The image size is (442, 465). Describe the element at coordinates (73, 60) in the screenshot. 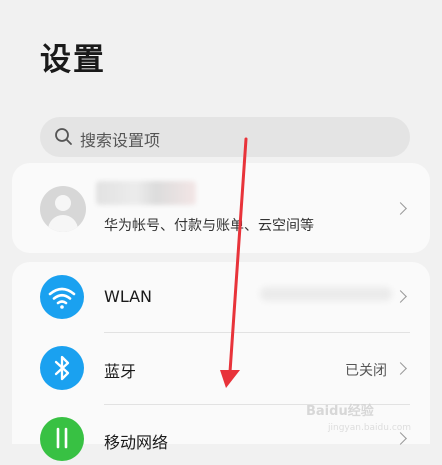

I see `page-title: 设置` at that location.